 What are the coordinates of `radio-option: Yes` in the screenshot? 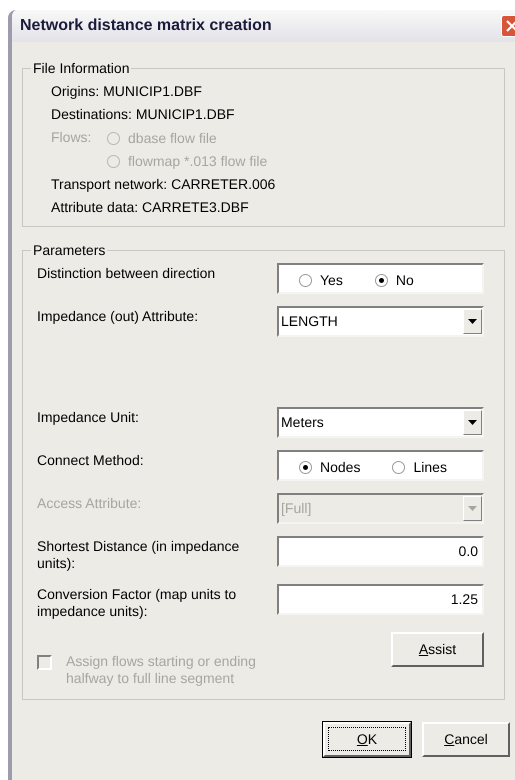 It's located at (321, 280).